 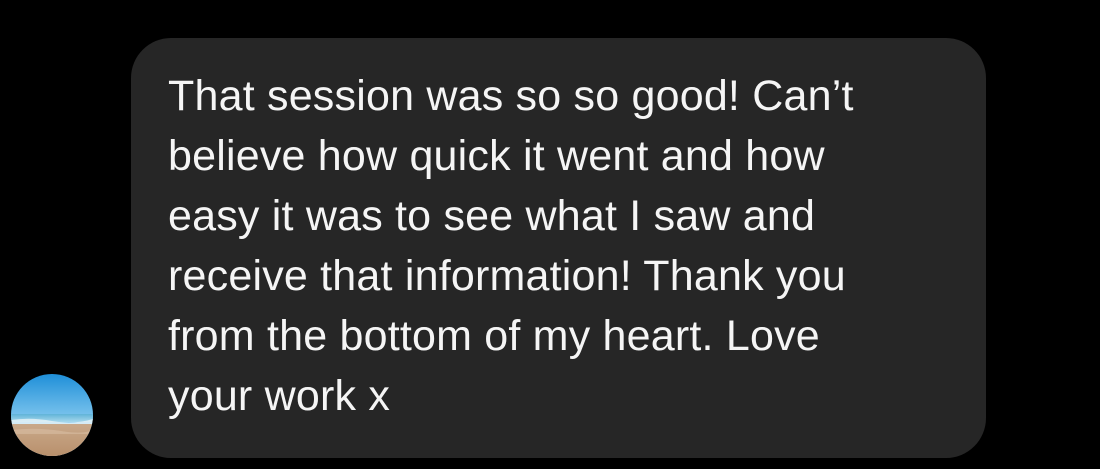 What do you see at coordinates (492, 216) in the screenshot?
I see `message-line: easy it was to see what I saw and` at bounding box center [492, 216].